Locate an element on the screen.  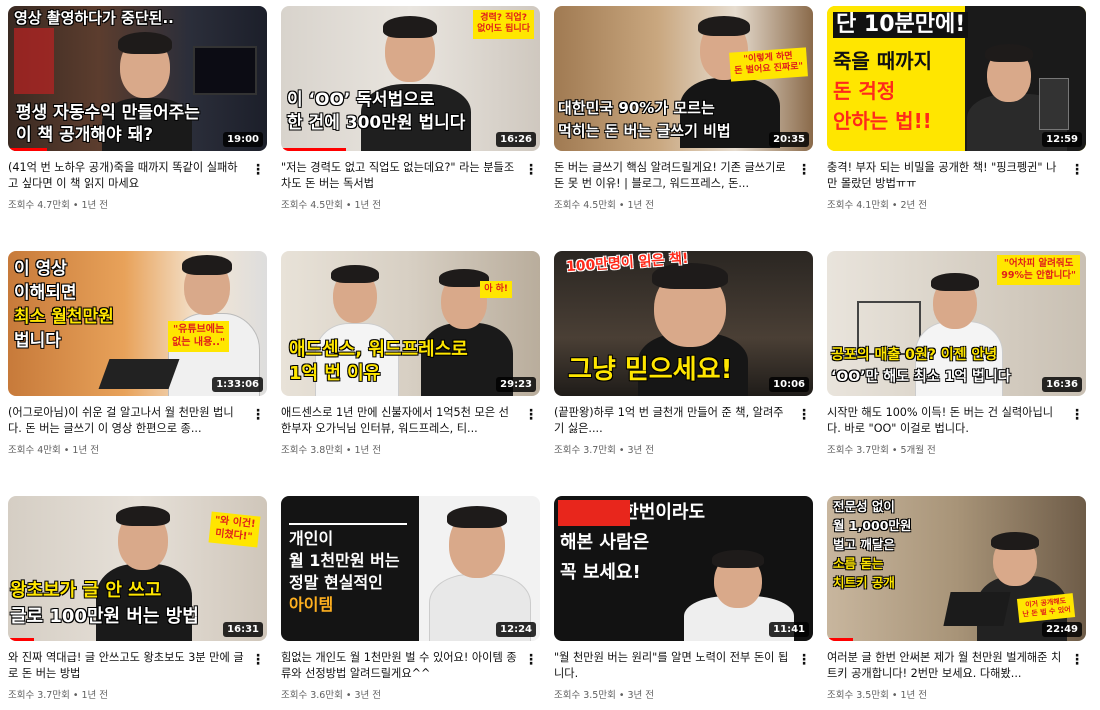
video-title: 와 진짜 역대급! 글 안쓰고도 왕초보도 3분 만에 글로 돈 버는 방법 is located at coordinates (126, 666).